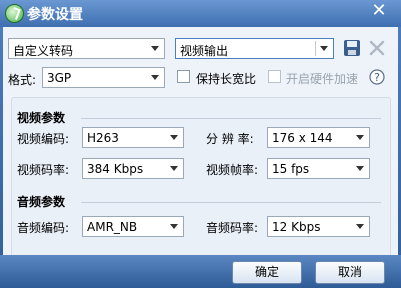 The height and width of the screenshot is (288, 401). What do you see at coordinates (55, 15) in the screenshot?
I see `window-title: 参数设置` at bounding box center [55, 15].